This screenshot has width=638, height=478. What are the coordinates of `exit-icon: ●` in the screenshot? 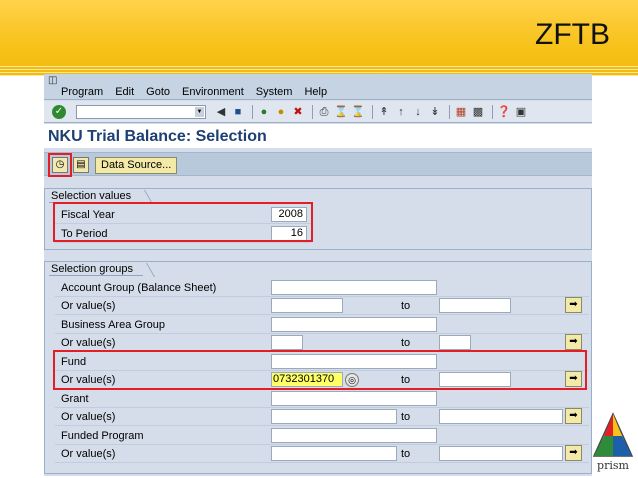 It's located at (281, 112).